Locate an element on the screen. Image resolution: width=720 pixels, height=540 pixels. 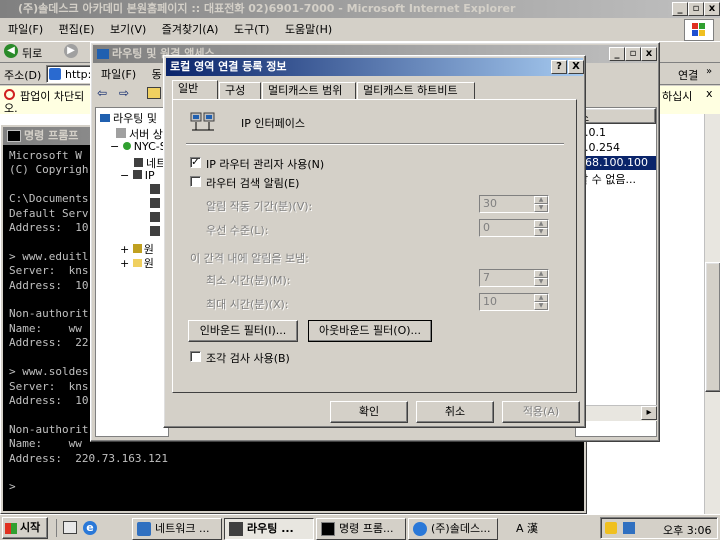
system-tray: 오후 3:06 is located at coordinates (659, 528).